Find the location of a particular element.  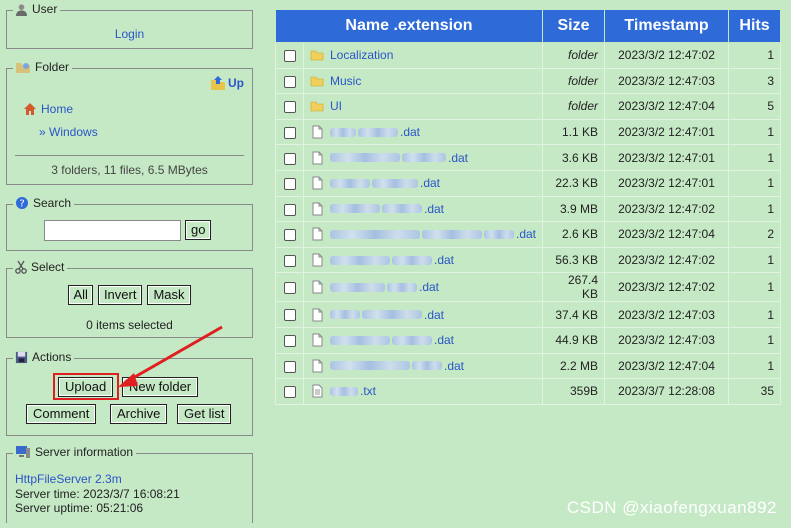

watermark: CSDN @xiaofengxuan892 is located at coordinates (671, 507).